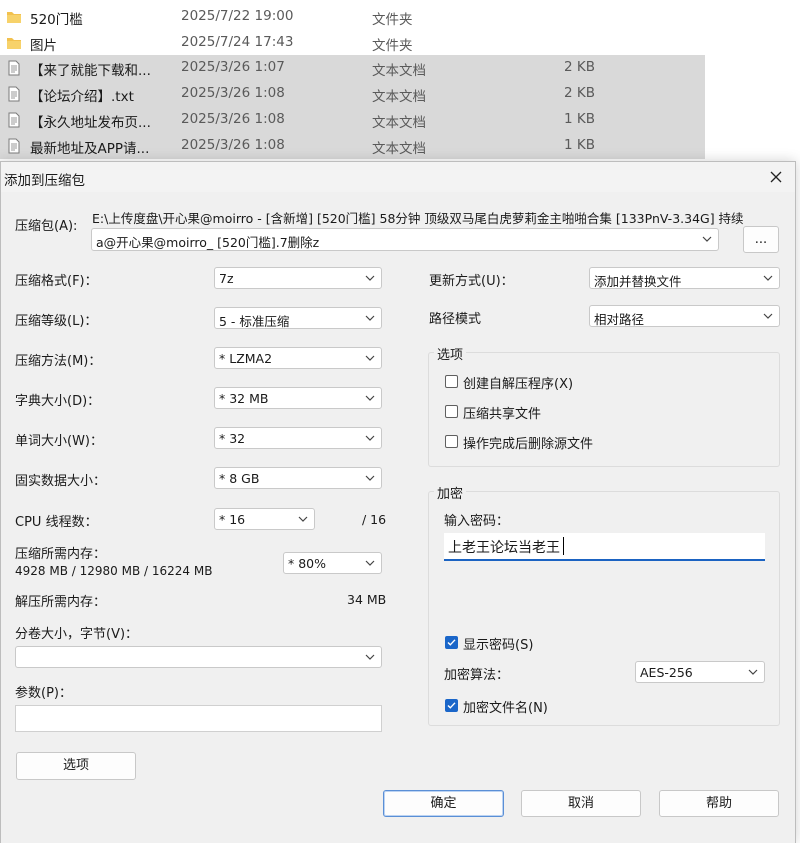  Describe the element at coordinates (58, 401) in the screenshot. I see `dict-label: 字典大小(D)：` at that location.